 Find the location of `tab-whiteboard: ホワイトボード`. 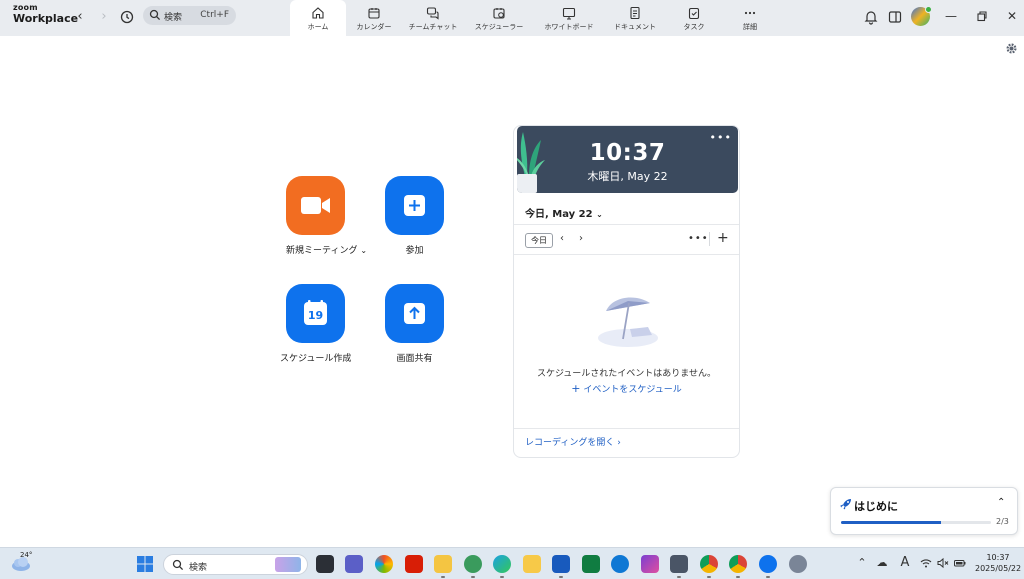

tab-whiteboard: ホワイトボード is located at coordinates (569, 18).